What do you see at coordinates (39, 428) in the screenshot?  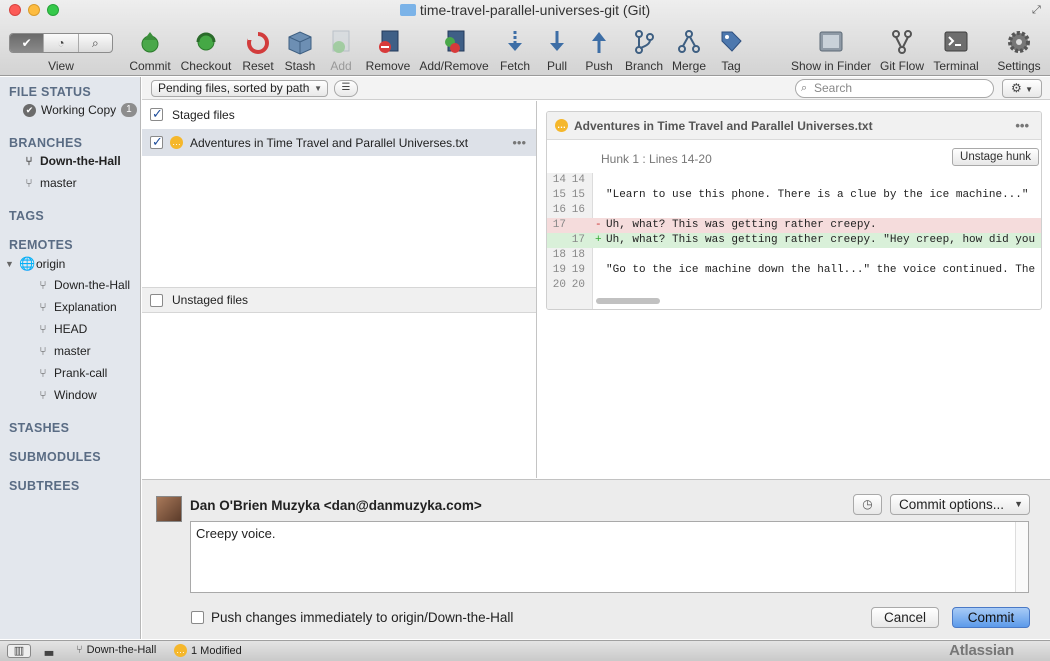 I see `stashes-header: STASHES` at bounding box center [39, 428].